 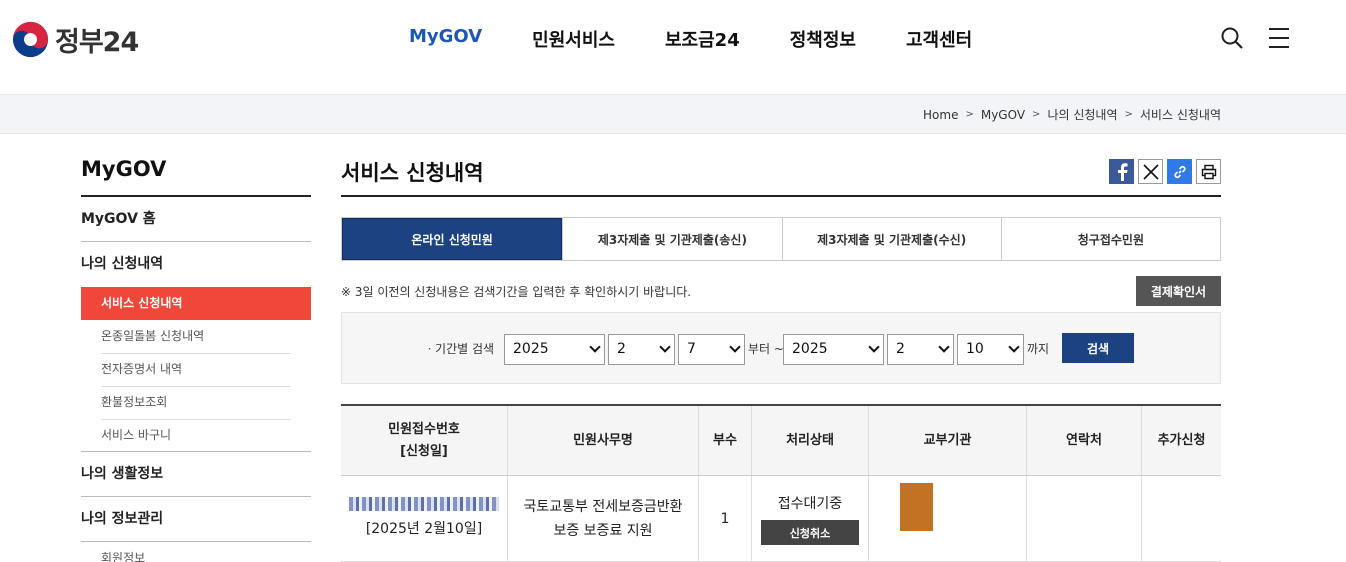 What do you see at coordinates (602, 440) in the screenshot?
I see `col-service-name: 민원사무명` at bounding box center [602, 440].